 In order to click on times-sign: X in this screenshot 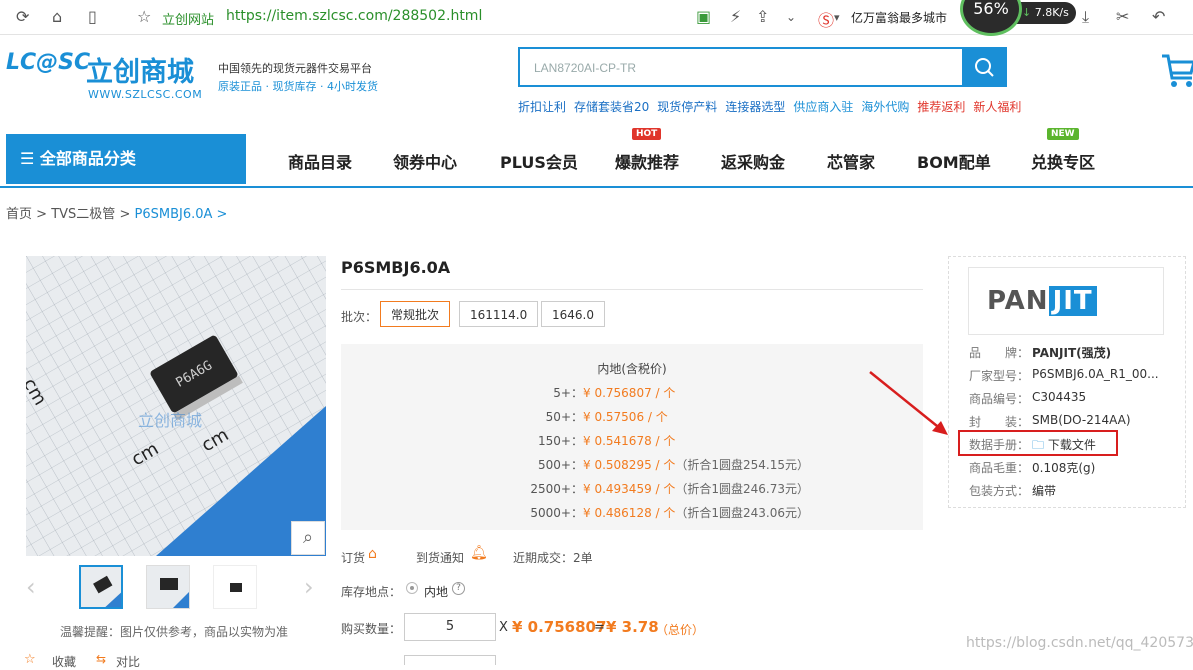, I will do `click(503, 627)`.